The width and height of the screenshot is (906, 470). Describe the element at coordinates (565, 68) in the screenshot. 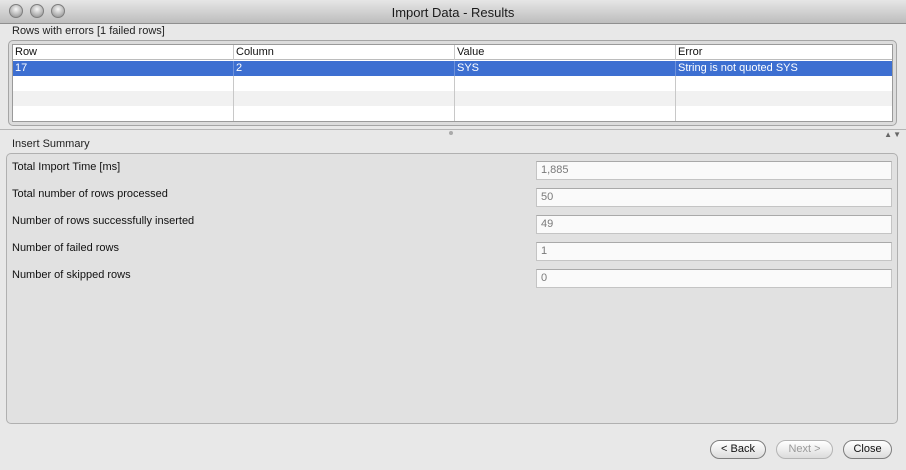

I see `cell-value: SYS` at that location.